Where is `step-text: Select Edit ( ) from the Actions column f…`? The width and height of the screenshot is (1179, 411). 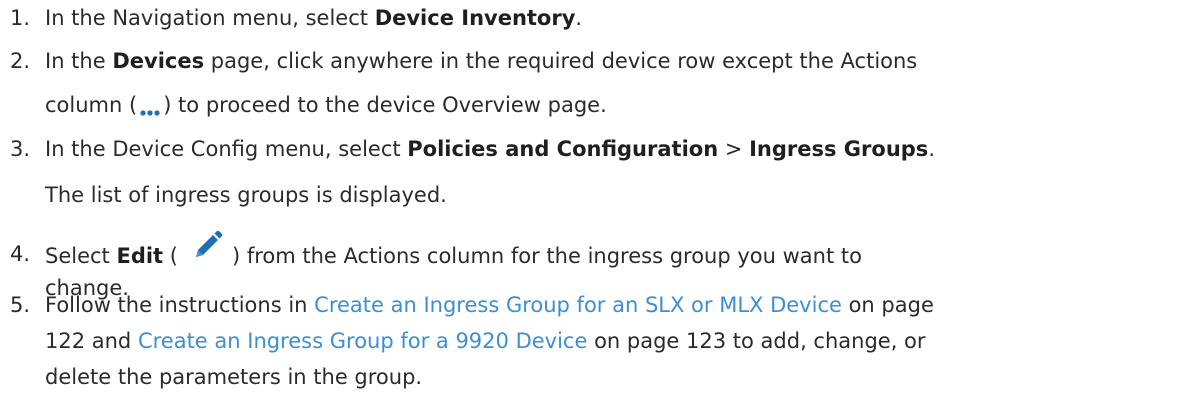
step-text: Select Edit ( ) from the Actions column f… is located at coordinates (453, 254).